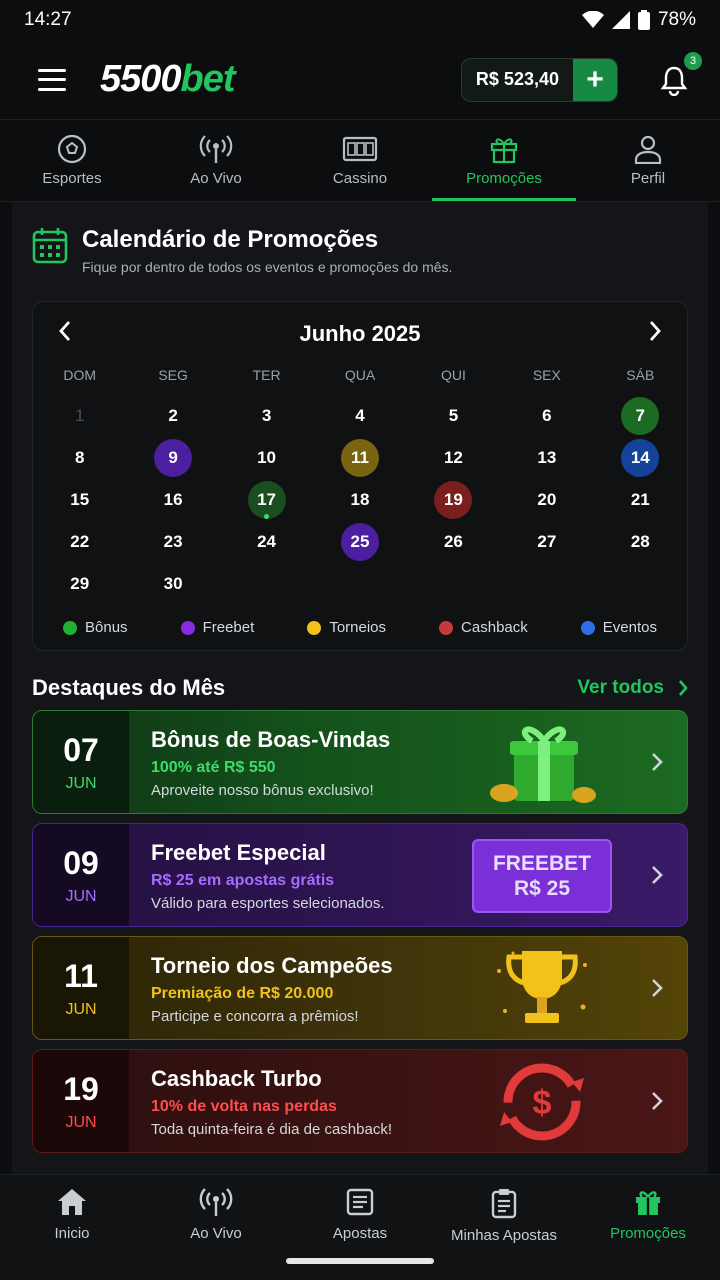 Image resolution: width=720 pixels, height=1280 pixels. I want to click on nav-label: Apostas, so click(360, 1233).